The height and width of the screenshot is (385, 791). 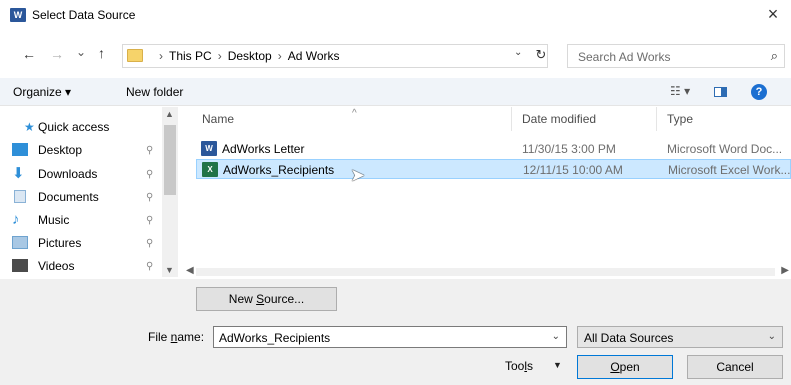 What do you see at coordinates (54, 220) in the screenshot?
I see `sidebar-item-label: Music` at bounding box center [54, 220].